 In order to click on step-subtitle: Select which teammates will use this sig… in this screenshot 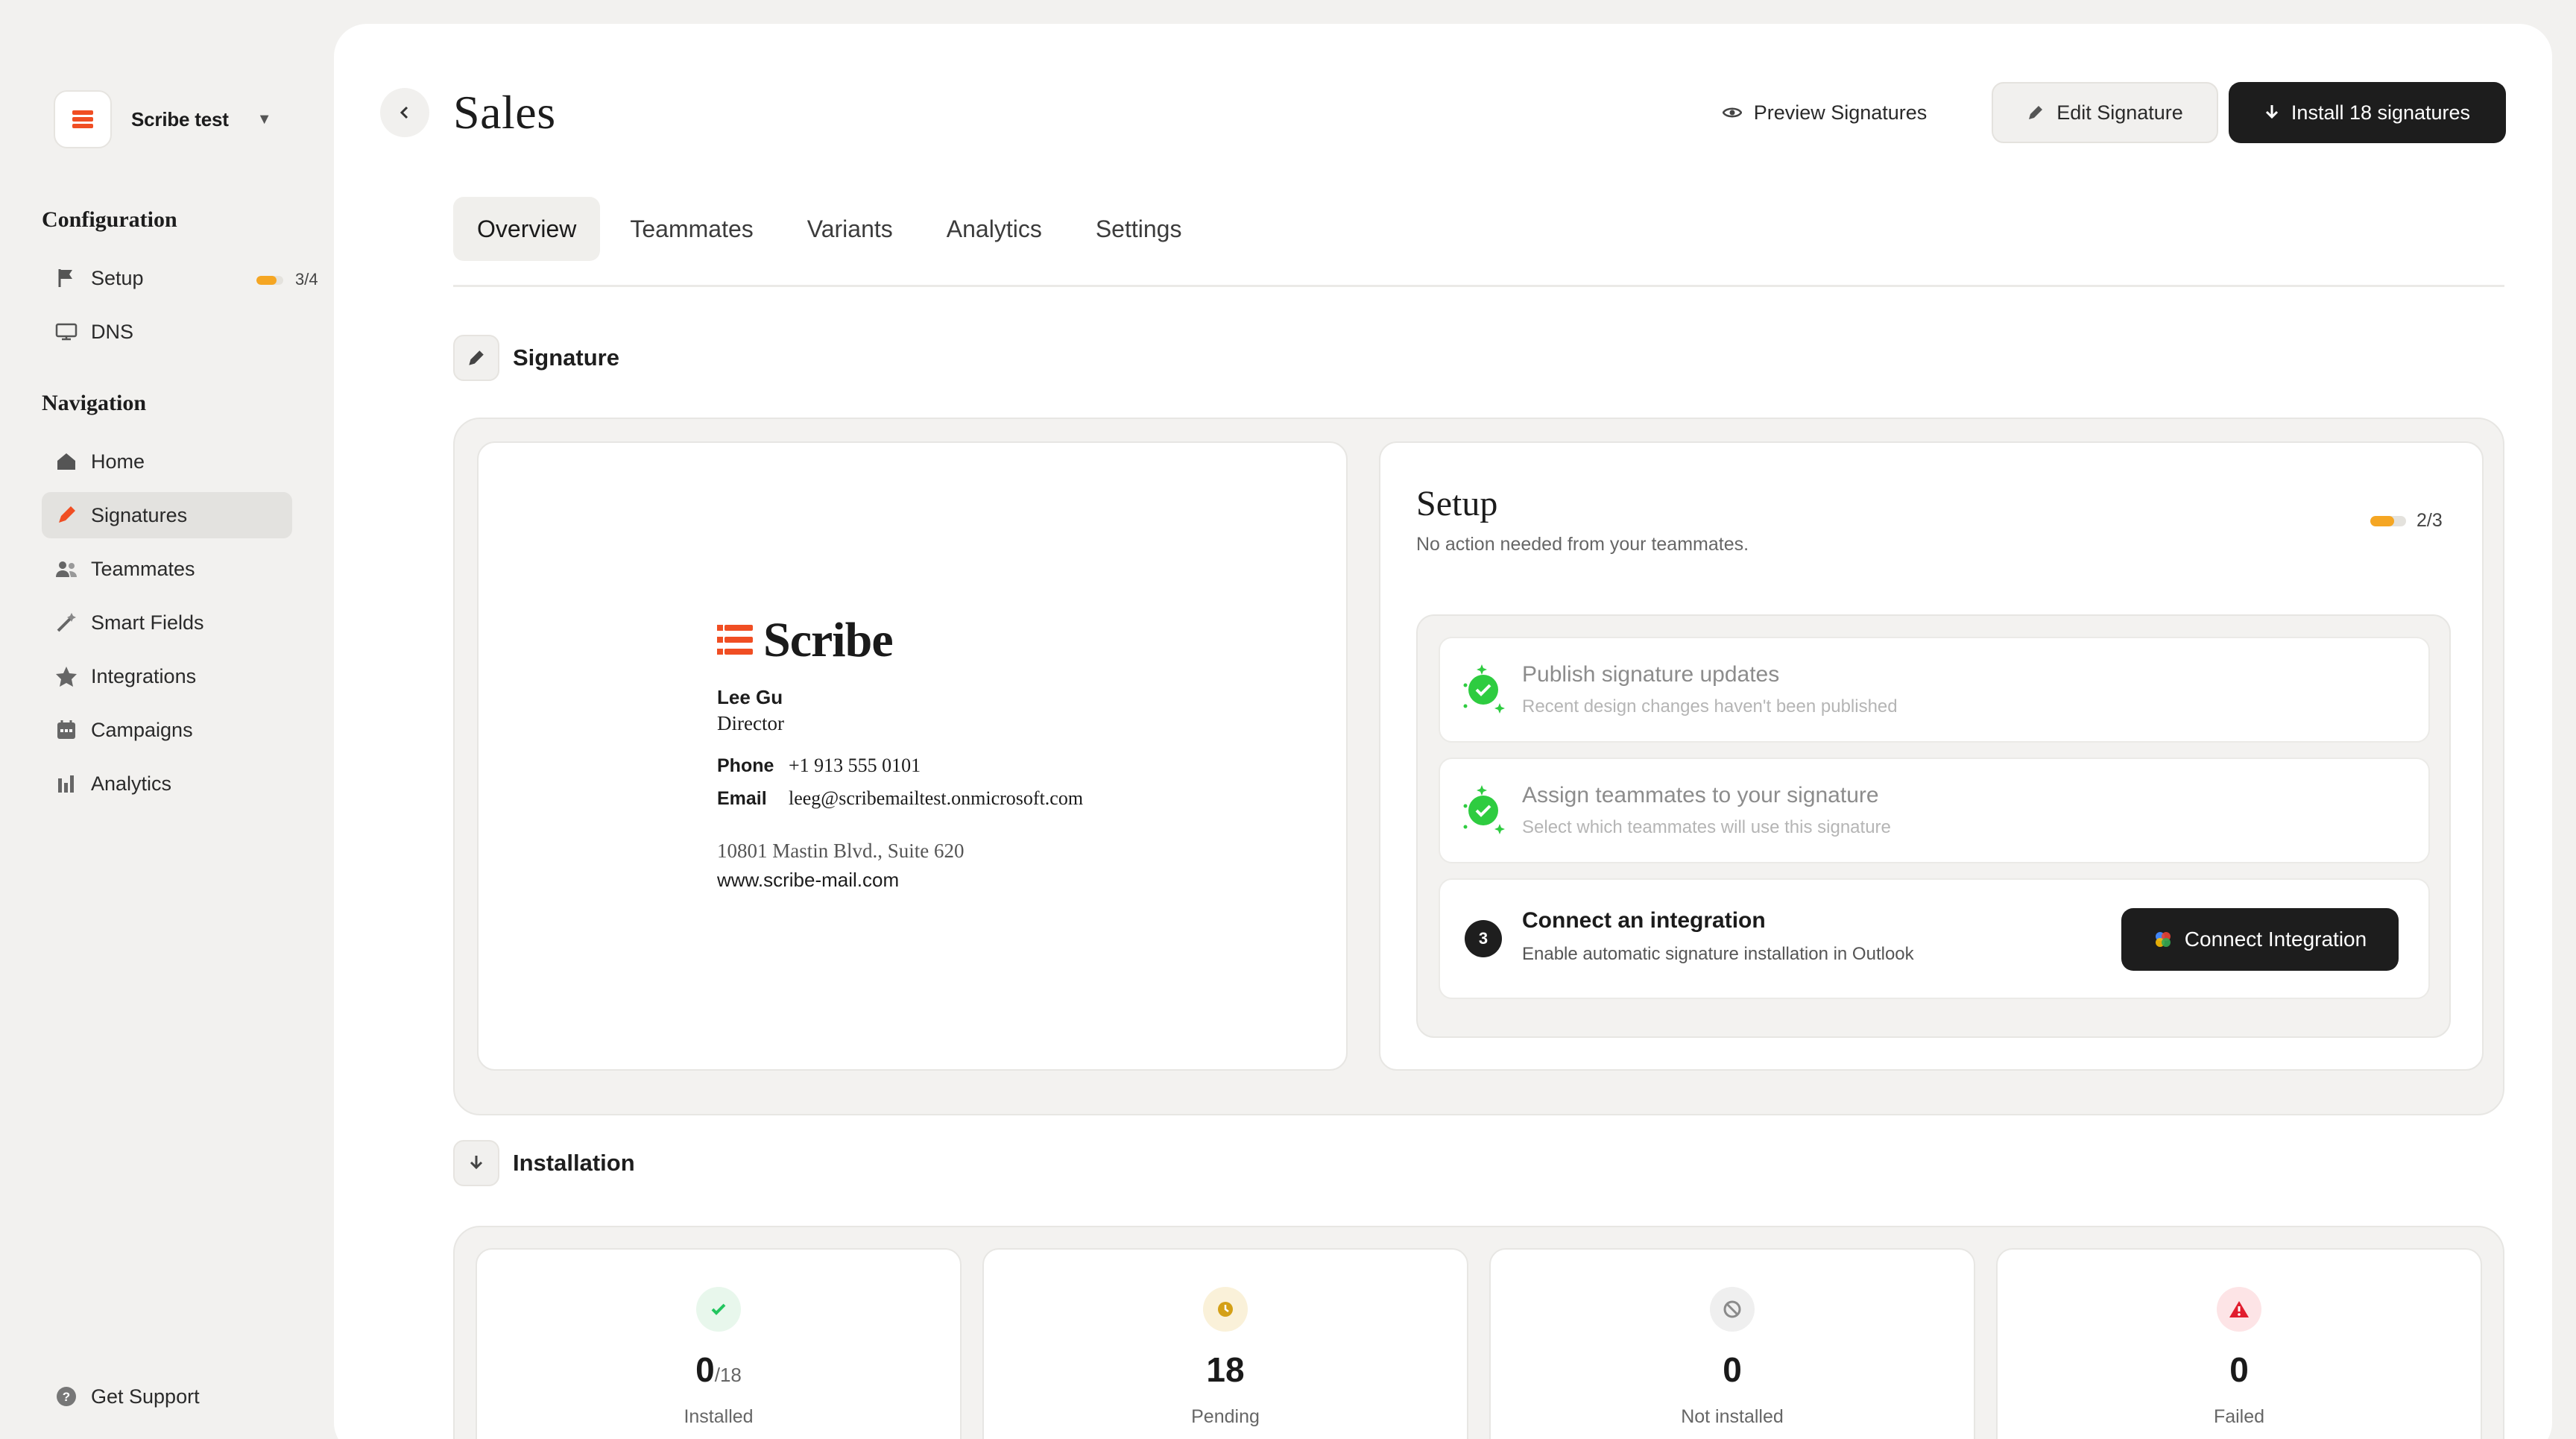, I will do `click(1707, 827)`.